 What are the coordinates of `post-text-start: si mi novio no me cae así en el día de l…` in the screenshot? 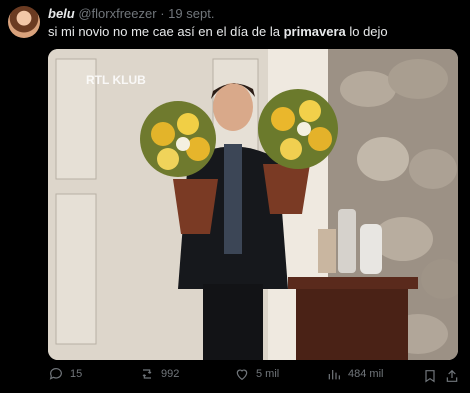 It's located at (166, 31).